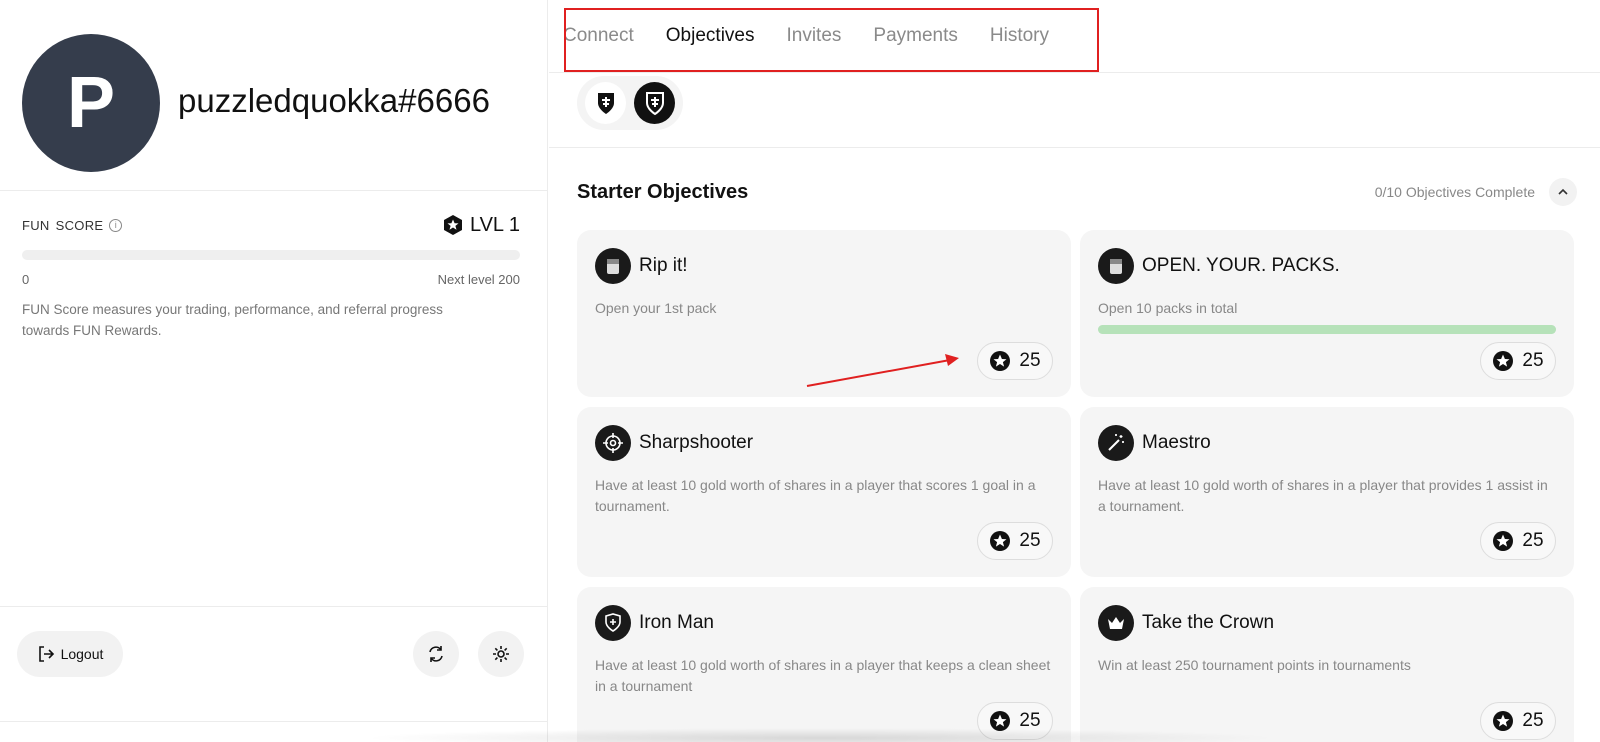 The width and height of the screenshot is (1600, 742). Describe the element at coordinates (831, 40) in the screenshot. I see `tab-highlight-box` at that location.